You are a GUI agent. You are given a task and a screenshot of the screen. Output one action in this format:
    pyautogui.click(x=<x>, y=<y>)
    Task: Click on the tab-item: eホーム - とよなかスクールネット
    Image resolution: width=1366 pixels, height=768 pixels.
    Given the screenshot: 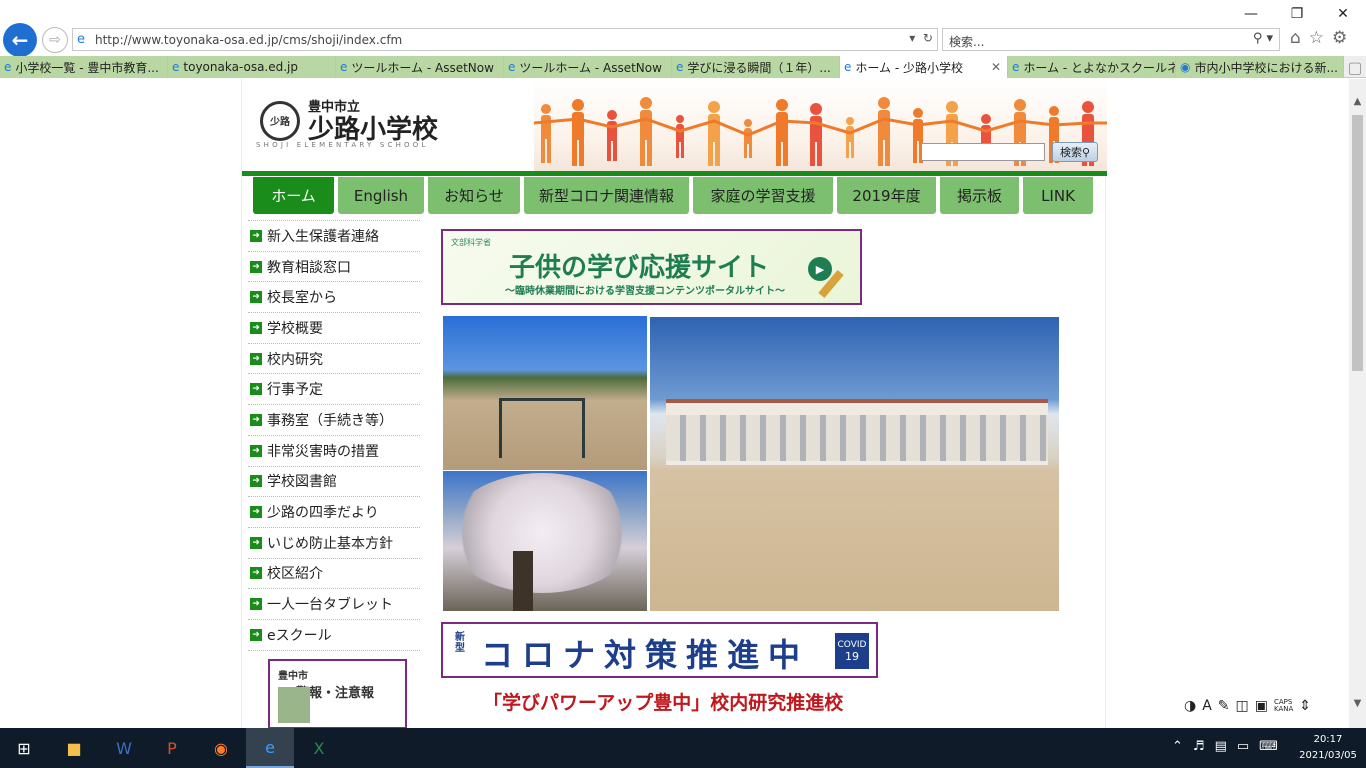 What is the action you would take?
    pyautogui.click(x=1092, y=67)
    